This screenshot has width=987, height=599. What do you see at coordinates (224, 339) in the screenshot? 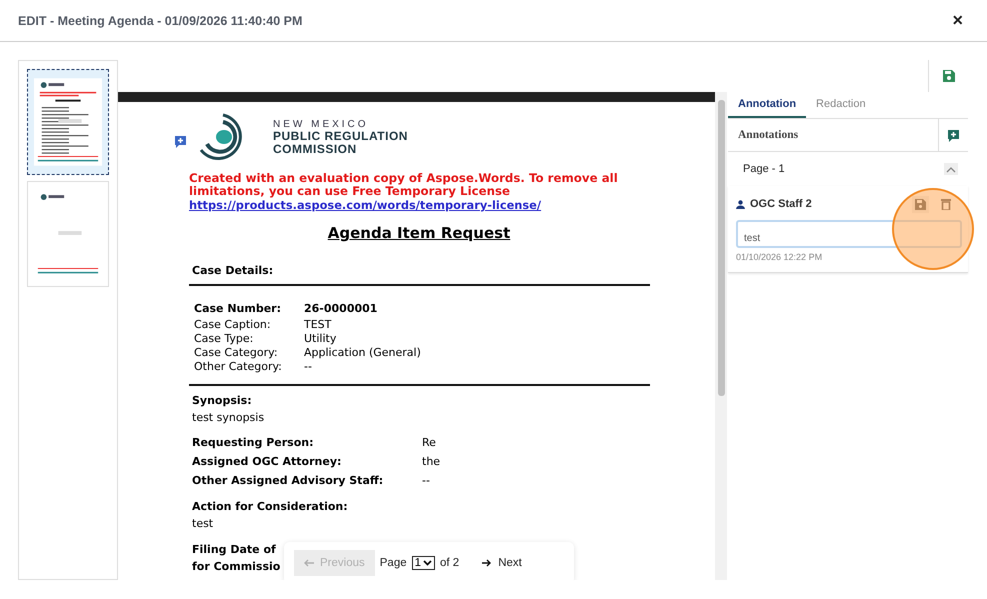
I see `field-label: Case Type:` at bounding box center [224, 339].